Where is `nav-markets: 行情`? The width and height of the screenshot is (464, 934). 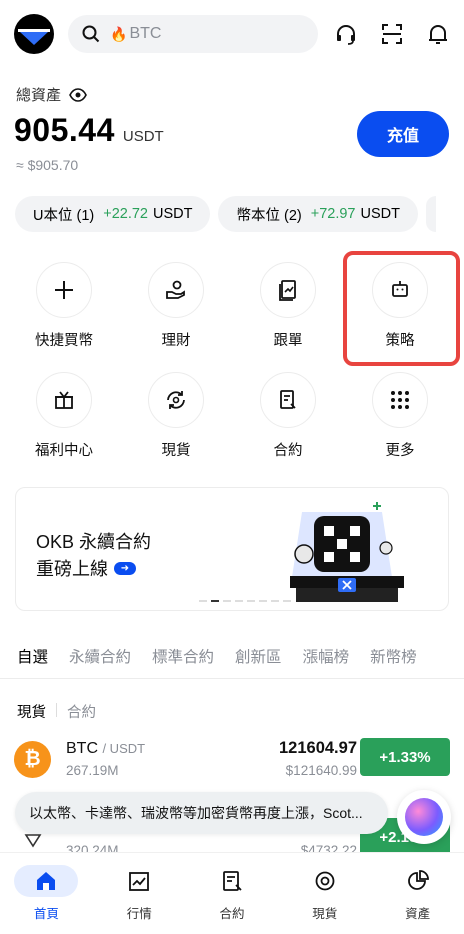 nav-markets: 行情 is located at coordinates (139, 893).